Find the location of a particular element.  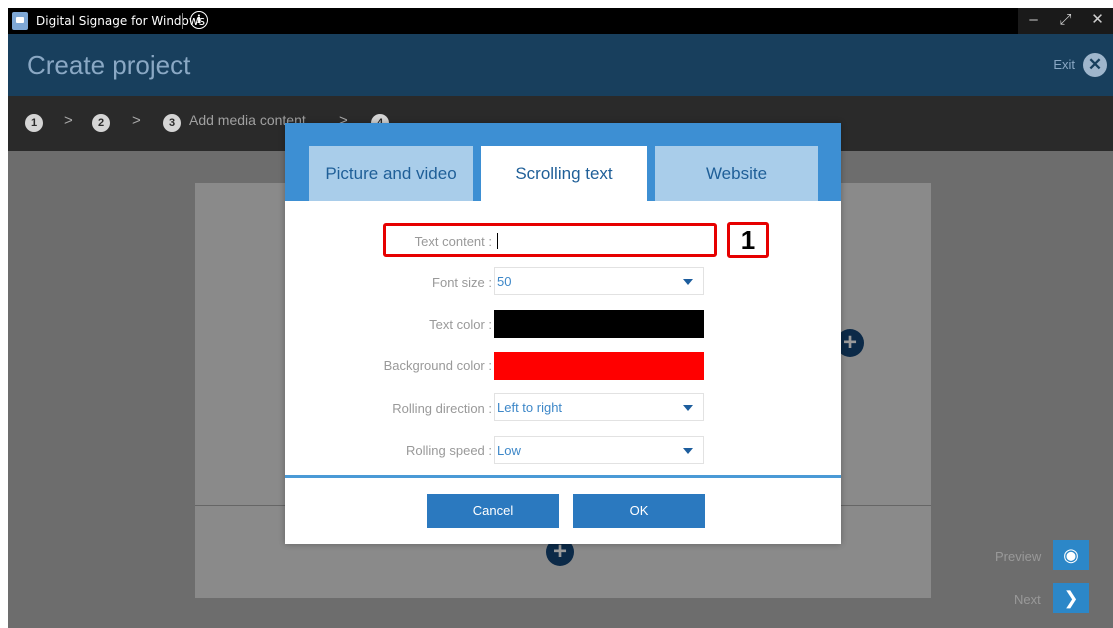

eye-icon: ◉ is located at coordinates (1071, 555).